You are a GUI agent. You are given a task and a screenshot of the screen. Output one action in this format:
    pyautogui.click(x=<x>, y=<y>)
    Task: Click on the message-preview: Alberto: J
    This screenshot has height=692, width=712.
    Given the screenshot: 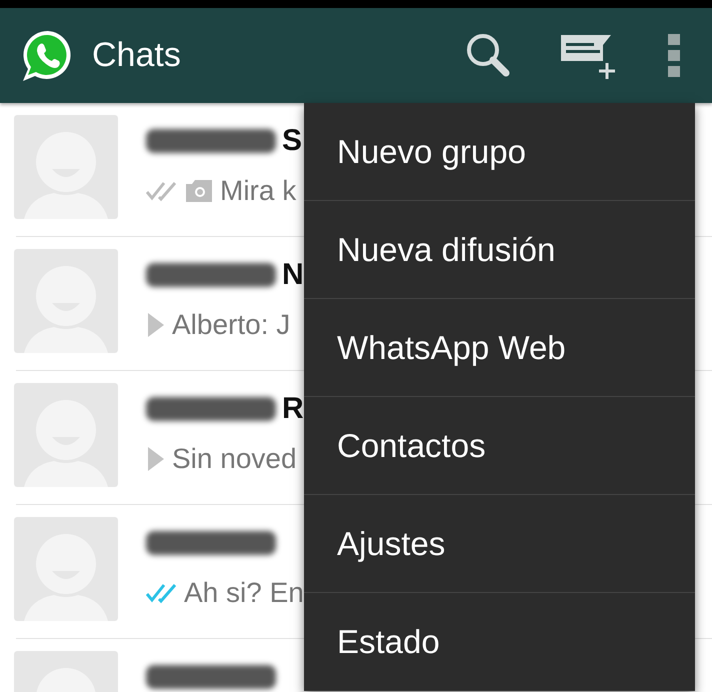 What is the action you would take?
    pyautogui.click(x=231, y=325)
    